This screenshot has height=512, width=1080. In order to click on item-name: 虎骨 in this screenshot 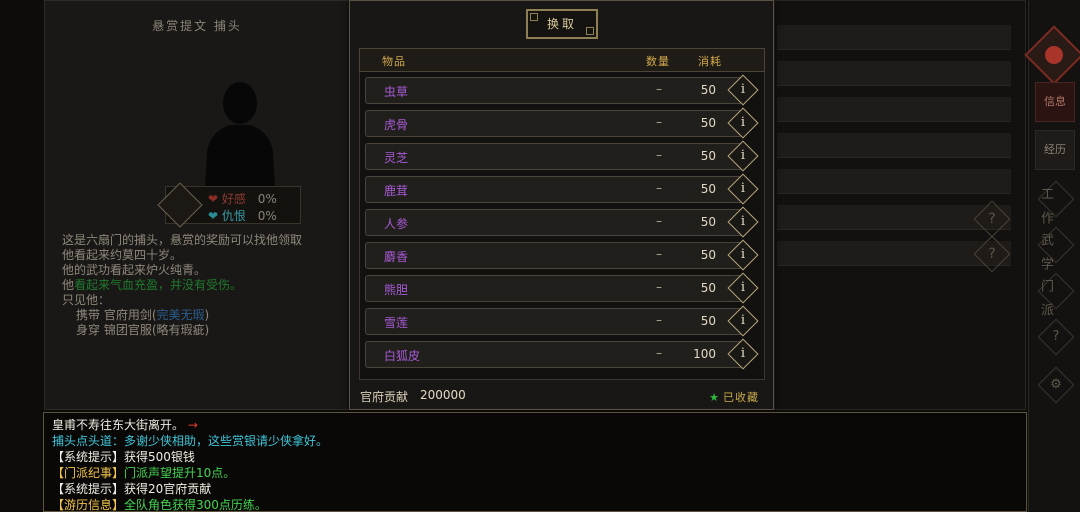, I will do `click(396, 125)`.